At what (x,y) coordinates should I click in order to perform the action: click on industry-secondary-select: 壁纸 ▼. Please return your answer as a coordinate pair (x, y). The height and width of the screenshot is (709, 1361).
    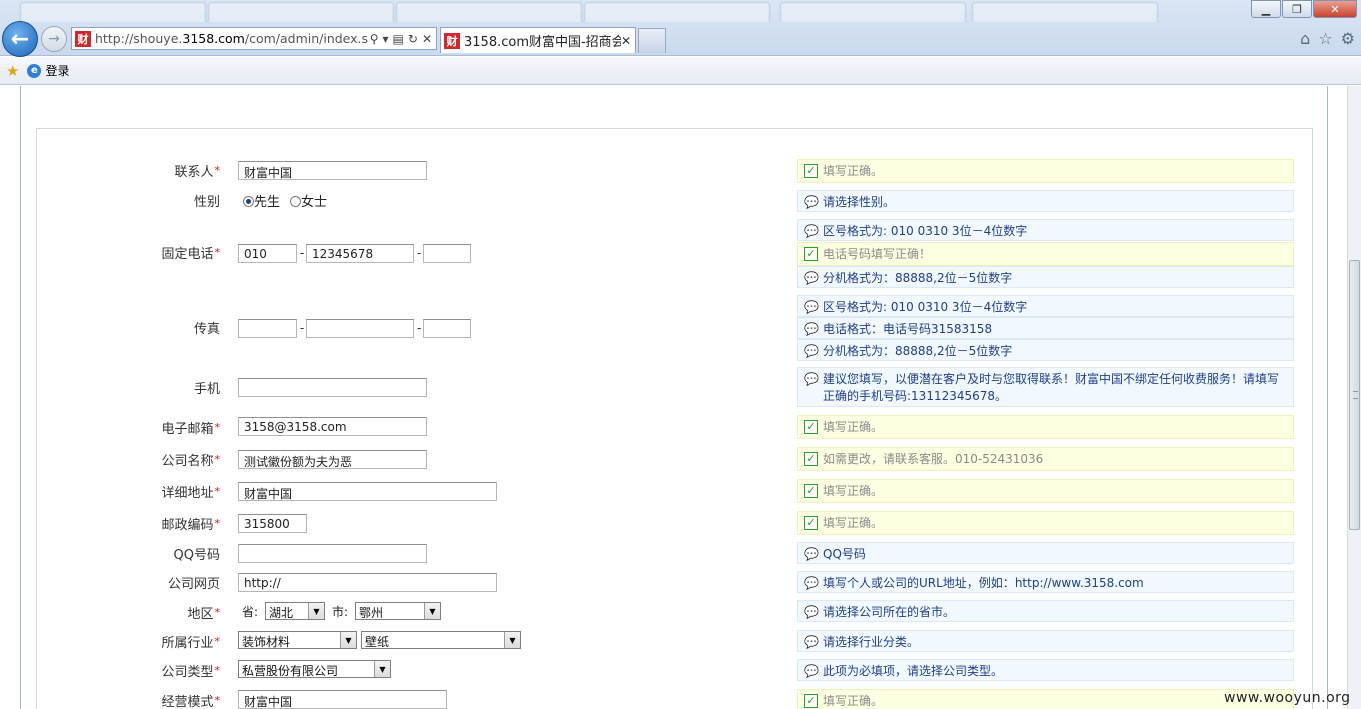
    Looking at the image, I should click on (441, 640).